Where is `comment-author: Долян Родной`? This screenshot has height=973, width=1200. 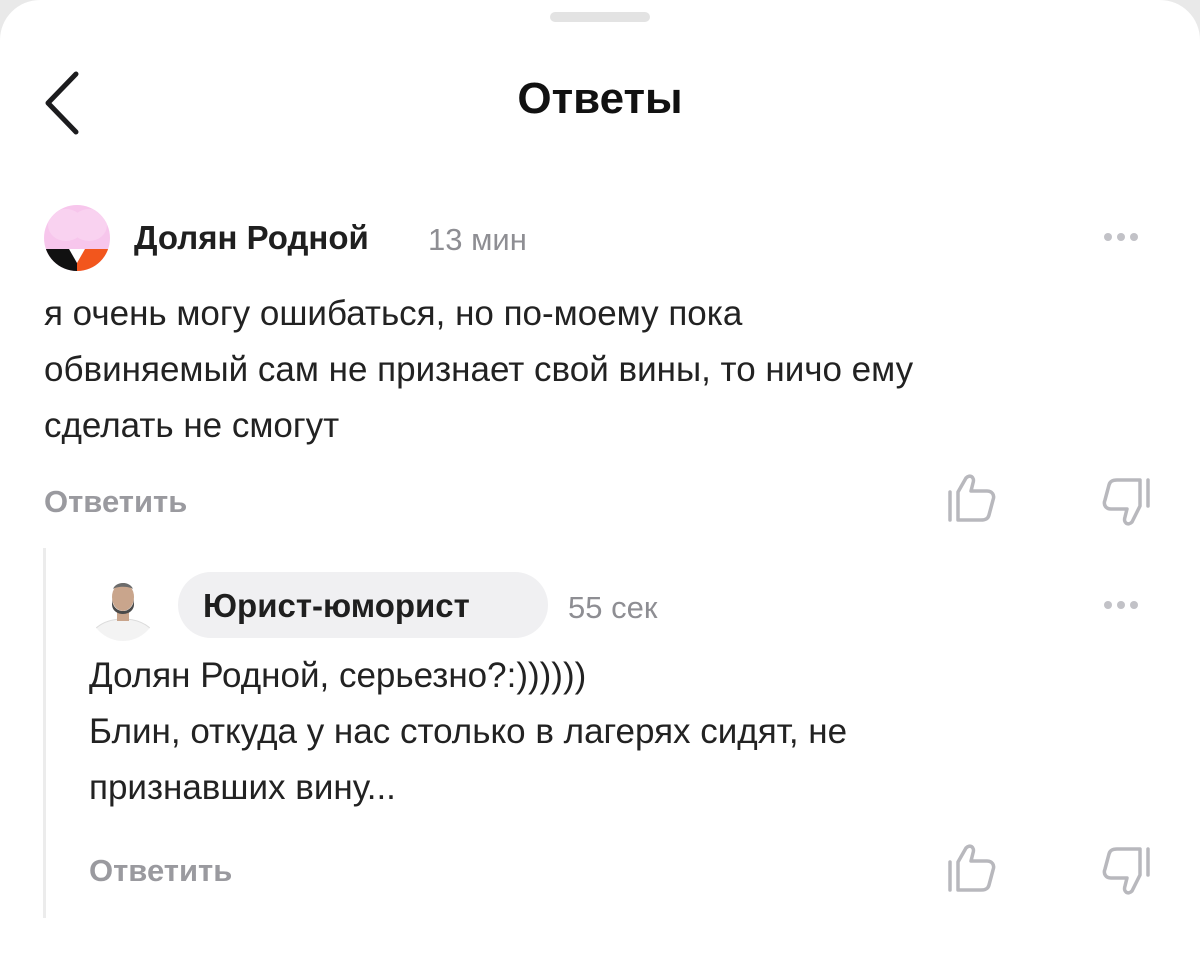 comment-author: Долян Родной is located at coordinates (251, 238).